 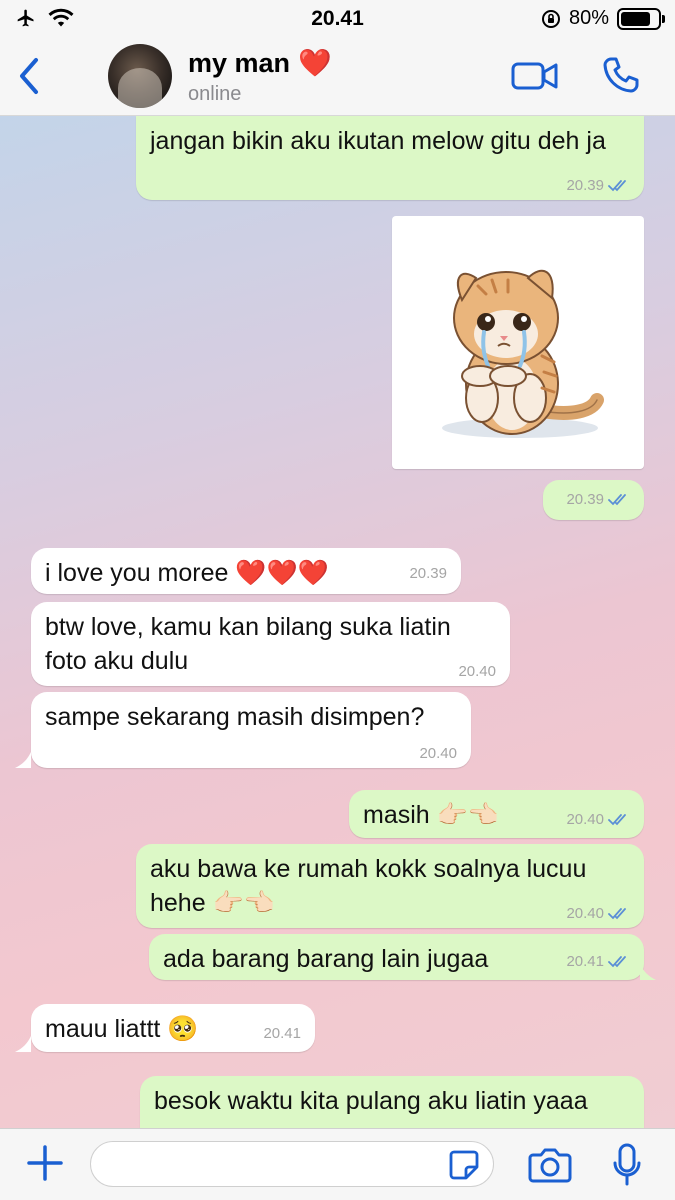 I want to click on contact-name-text: my man, so click(x=239, y=62).